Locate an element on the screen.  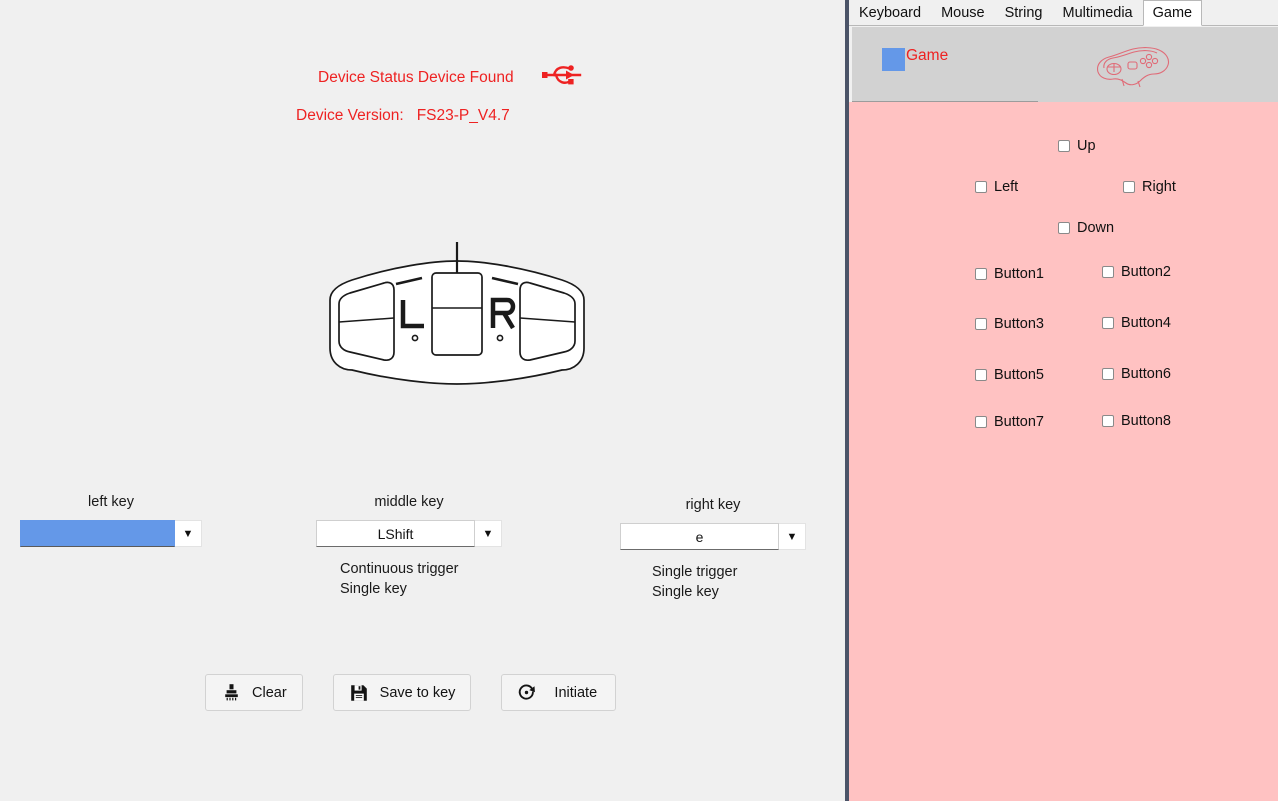
tab-multimedia-label: Multimedia is located at coordinates (1097, 13).